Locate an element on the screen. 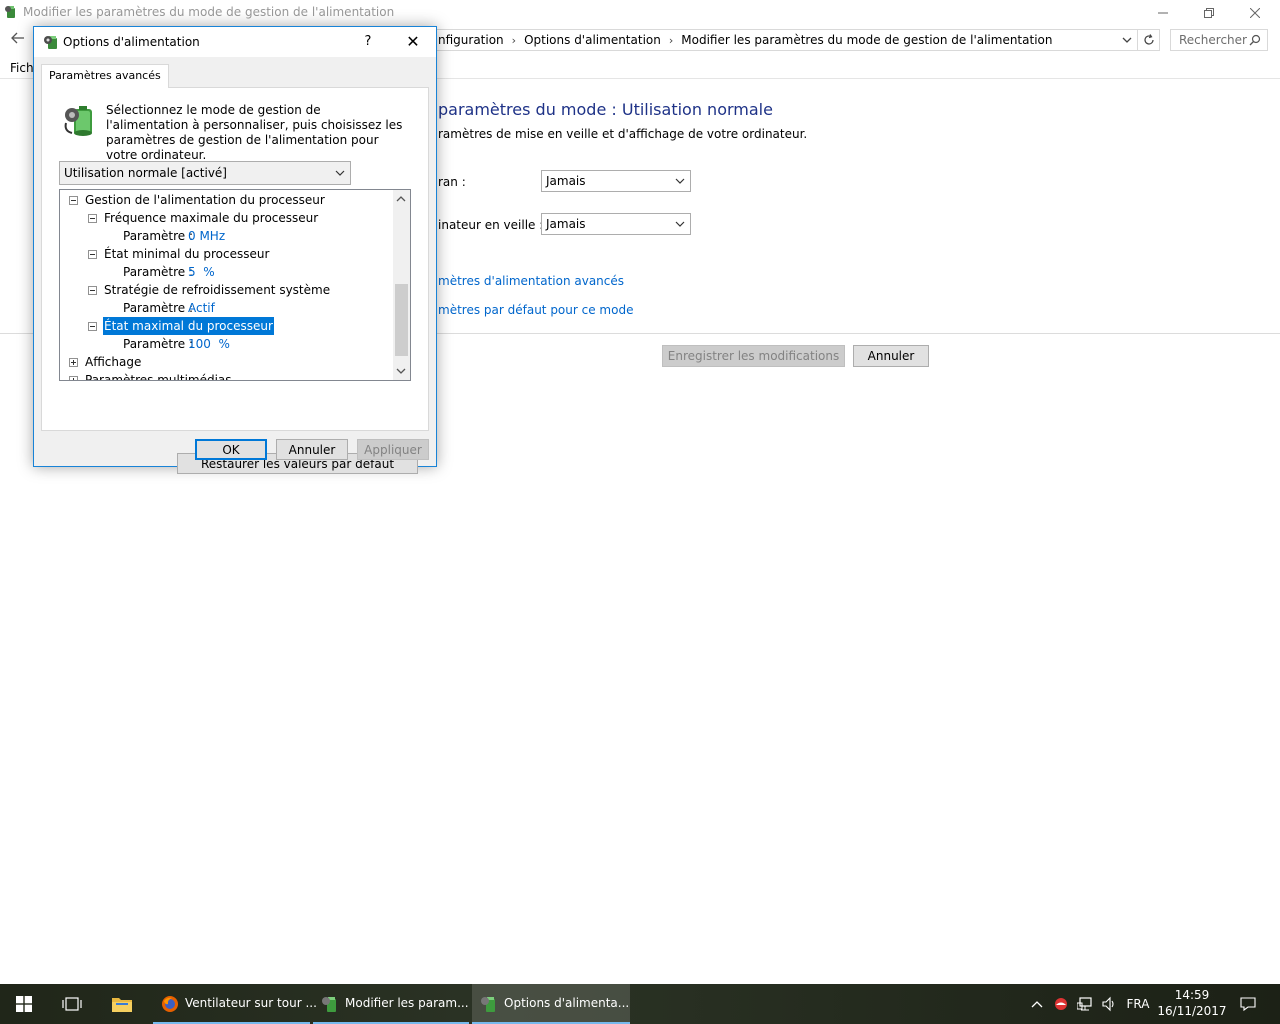 The image size is (1280, 1024). task-view-icon is located at coordinates (72, 1004).